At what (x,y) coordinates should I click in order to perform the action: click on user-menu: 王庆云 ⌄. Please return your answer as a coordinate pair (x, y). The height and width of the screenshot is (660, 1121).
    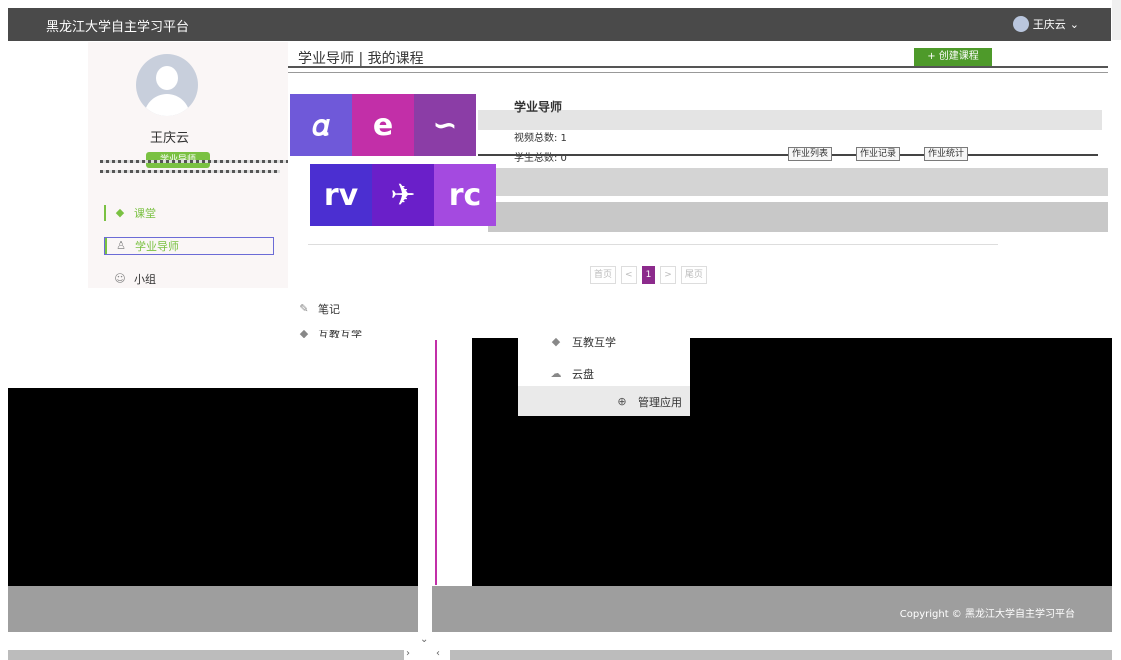
    Looking at the image, I should click on (1045, 24).